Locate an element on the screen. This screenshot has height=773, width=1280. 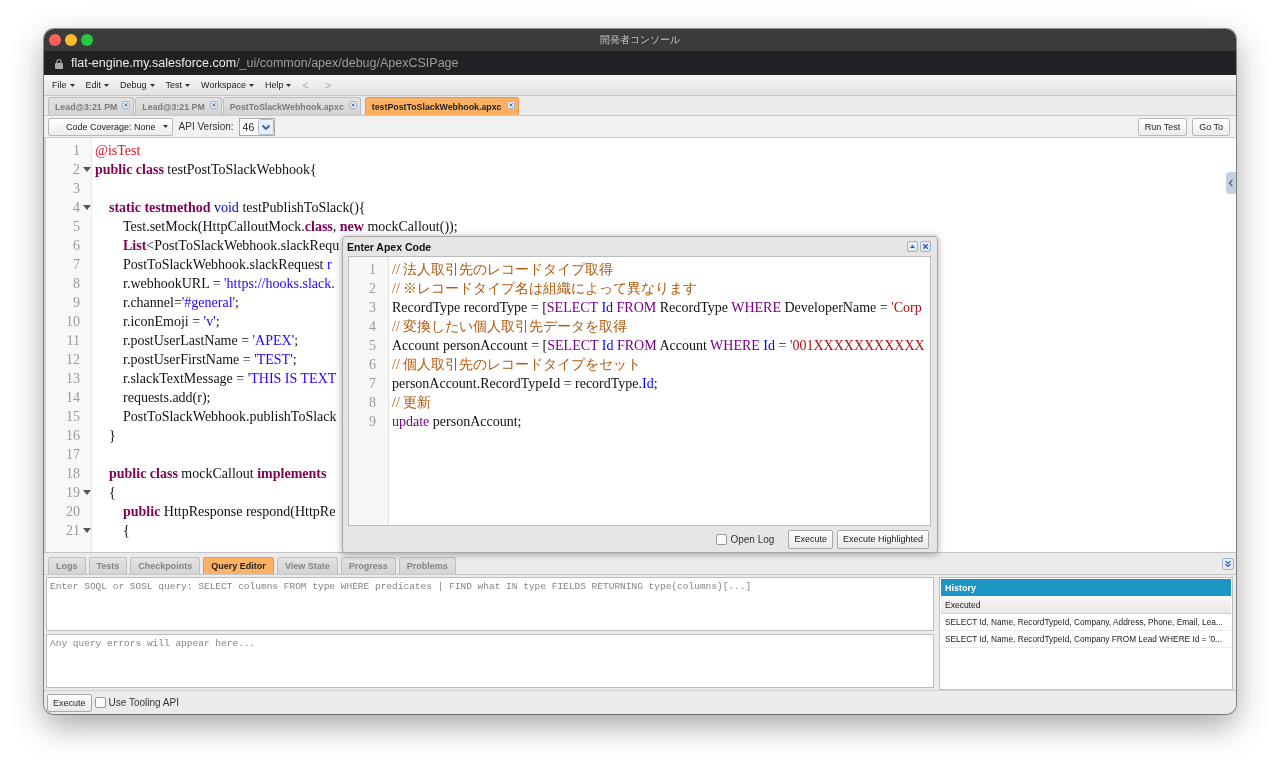
checkbox-label: Open Log is located at coordinates (752, 539).